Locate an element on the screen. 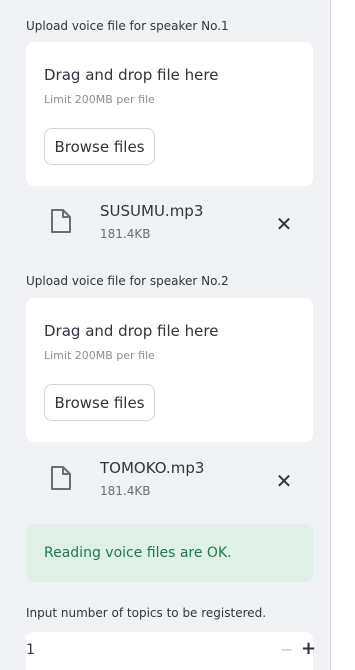 This screenshot has width=355, height=670. uploaded-file-row: TOMOKO.mp3 181.4KB ✕ is located at coordinates (169, 483).